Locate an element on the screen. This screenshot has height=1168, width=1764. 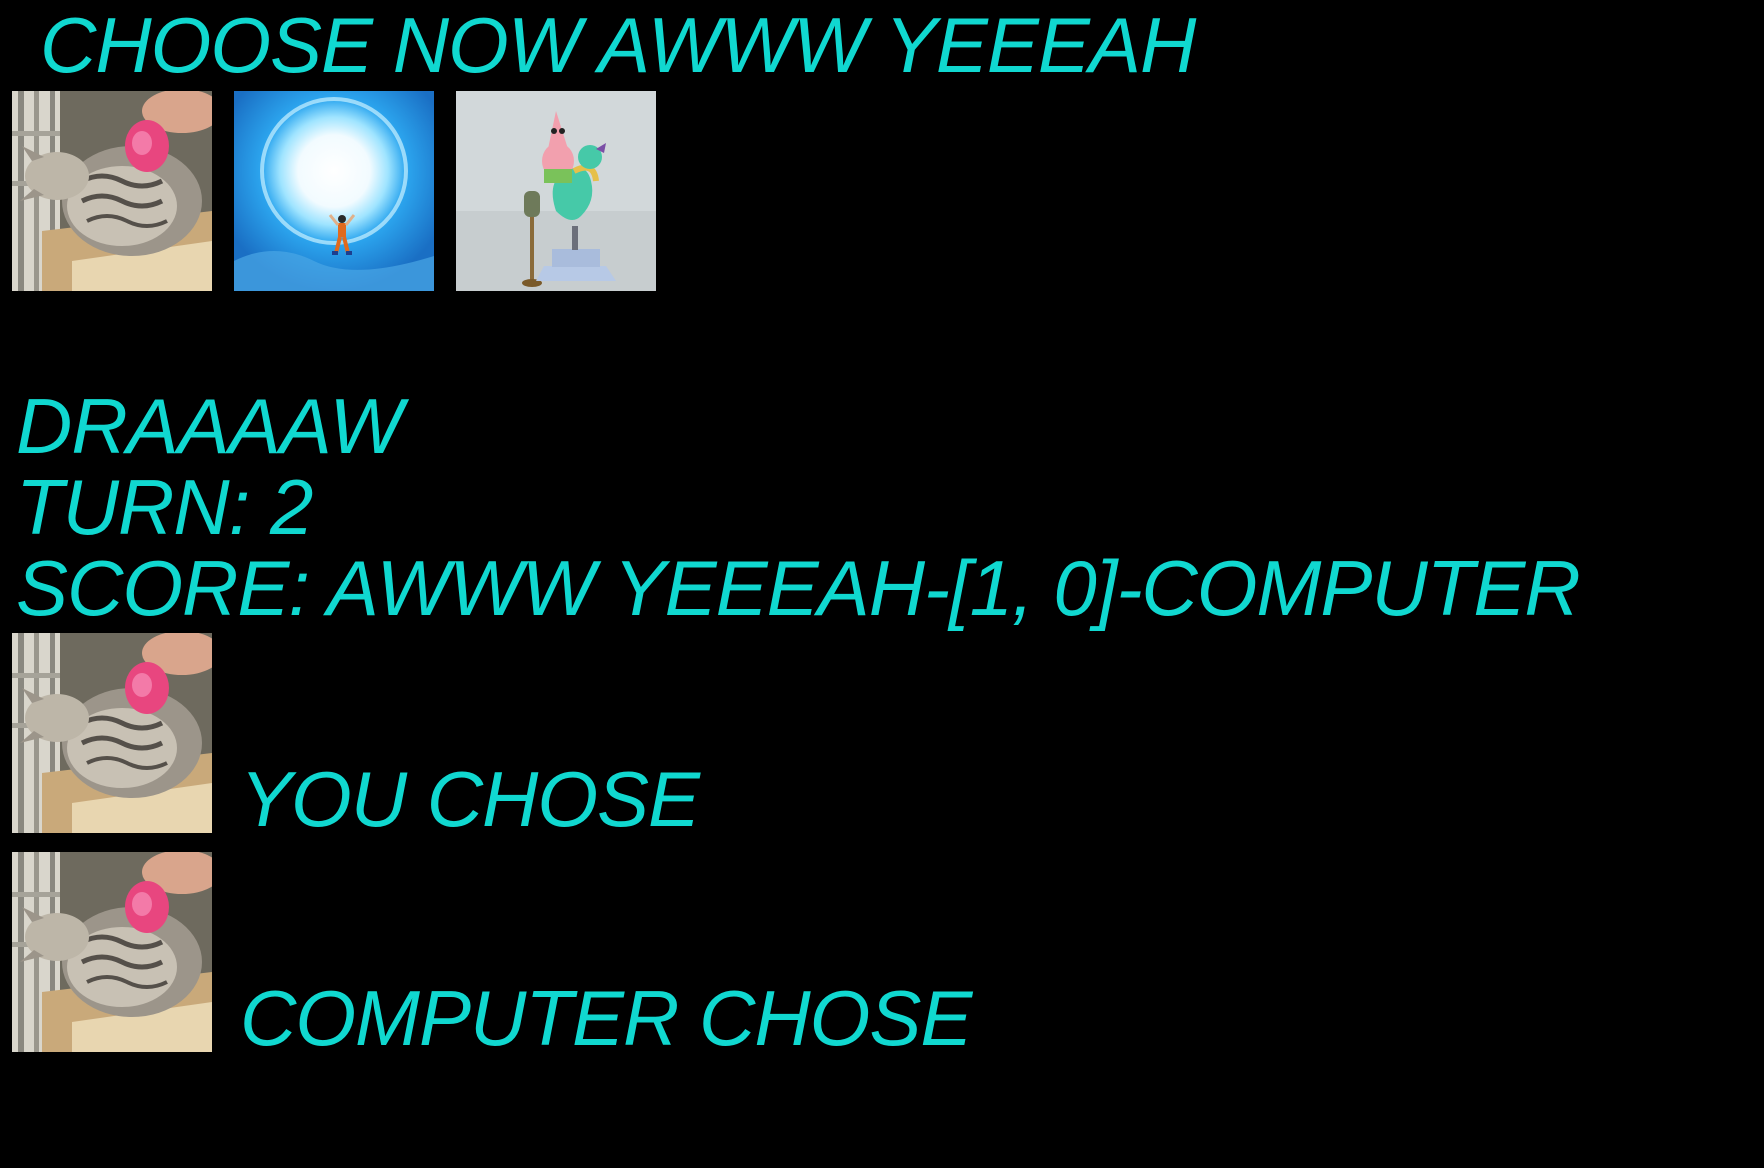
round-result: DRAAAAW is located at coordinates (209, 426).